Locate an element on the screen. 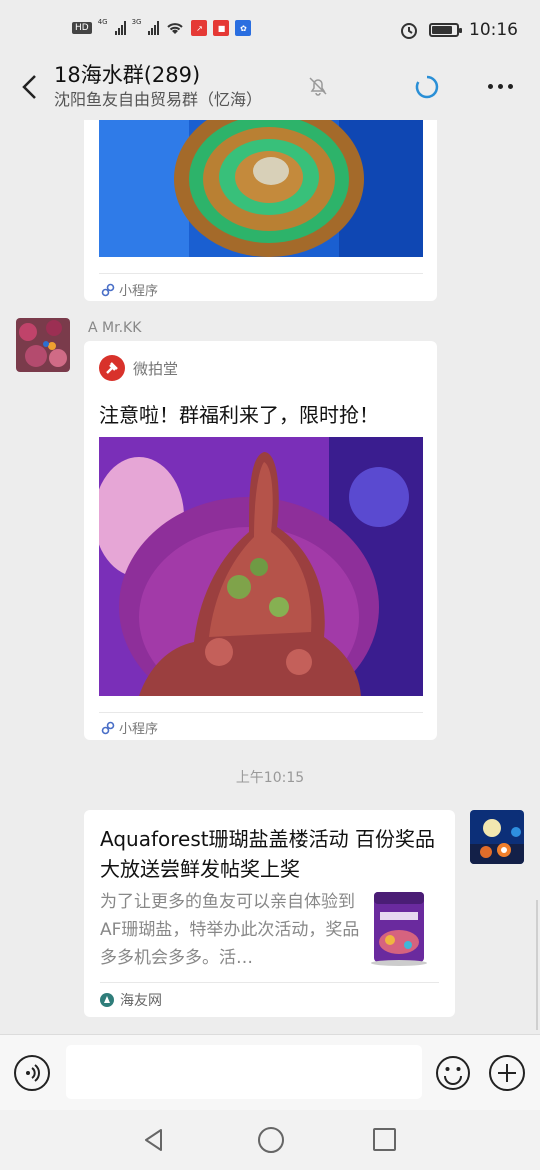 The height and width of the screenshot is (1170, 540). chevron-left-icon is located at coordinates (29, 87).